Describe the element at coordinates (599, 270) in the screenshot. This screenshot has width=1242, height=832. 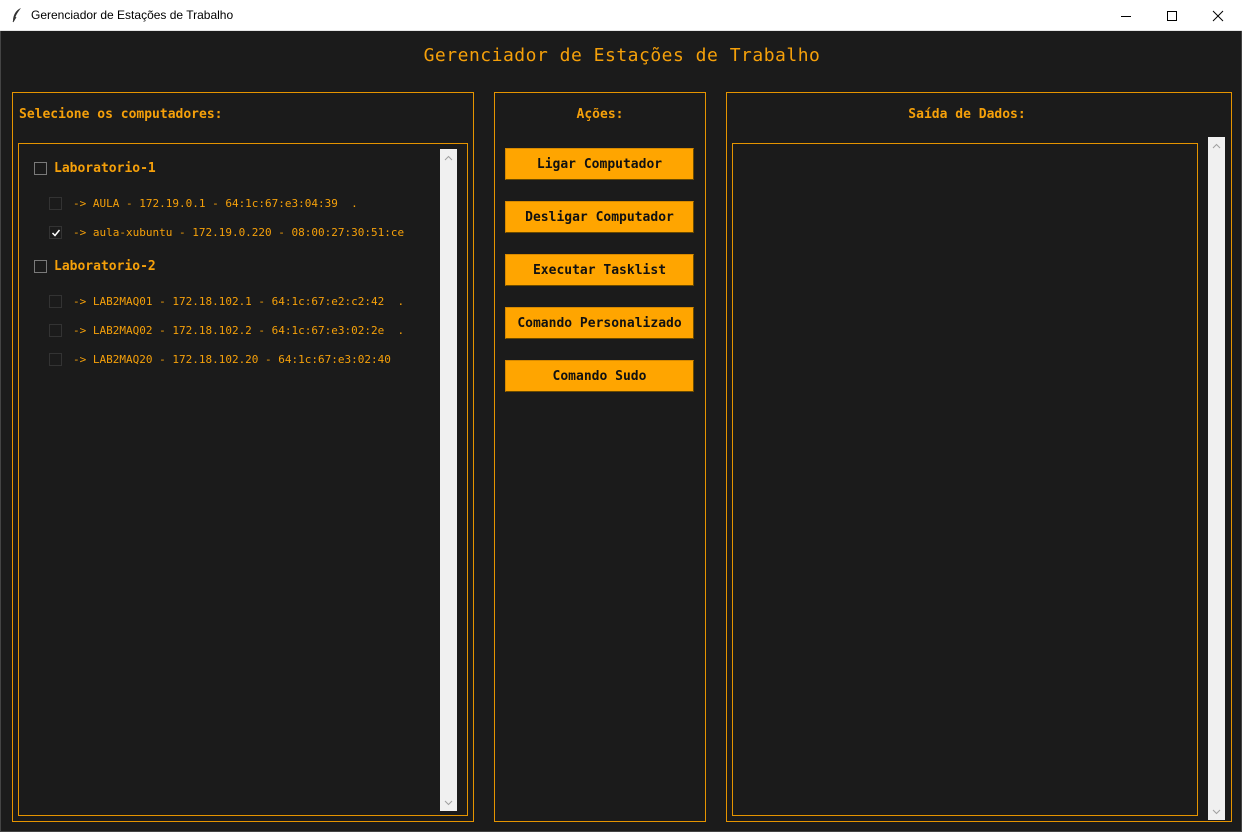
I see `run-tasklist-button: Executar Tasklist` at that location.